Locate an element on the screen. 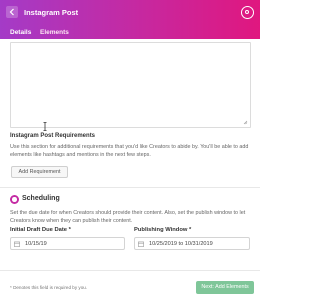 Image resolution: width=320 pixels, height=300 pixels. publishing-window-label: Publishing Window * is located at coordinates (163, 230).